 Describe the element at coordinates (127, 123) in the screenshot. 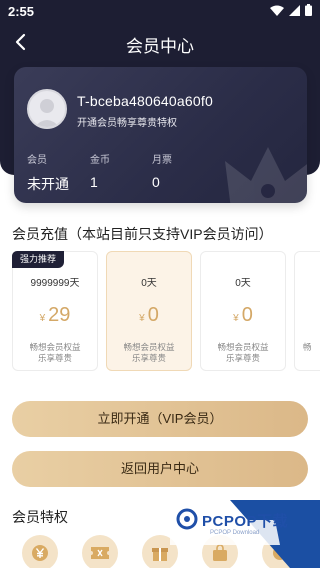

I see `card-subtitle: 开通会员畅享尊贵特权` at that location.